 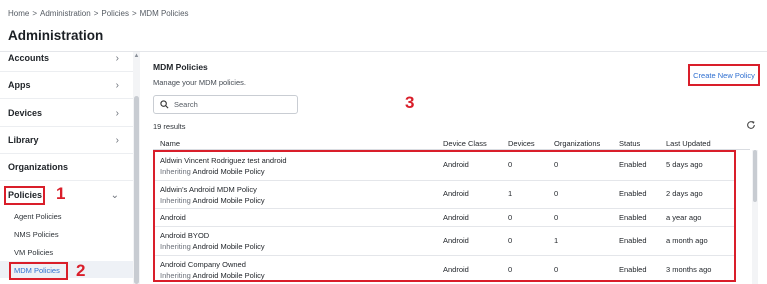 What do you see at coordinates (56, 35) in the screenshot?
I see `page-title: Administration` at bounding box center [56, 35].